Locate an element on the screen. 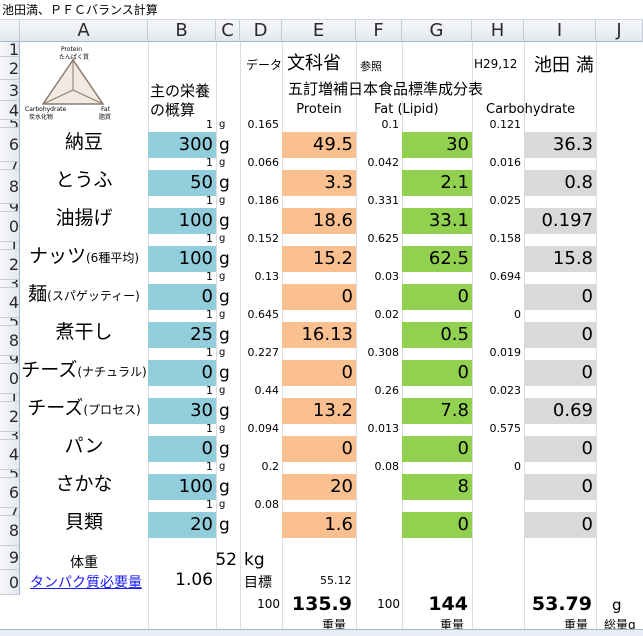 This screenshot has height=636, width=643. fat-value: 0 is located at coordinates (437, 525).